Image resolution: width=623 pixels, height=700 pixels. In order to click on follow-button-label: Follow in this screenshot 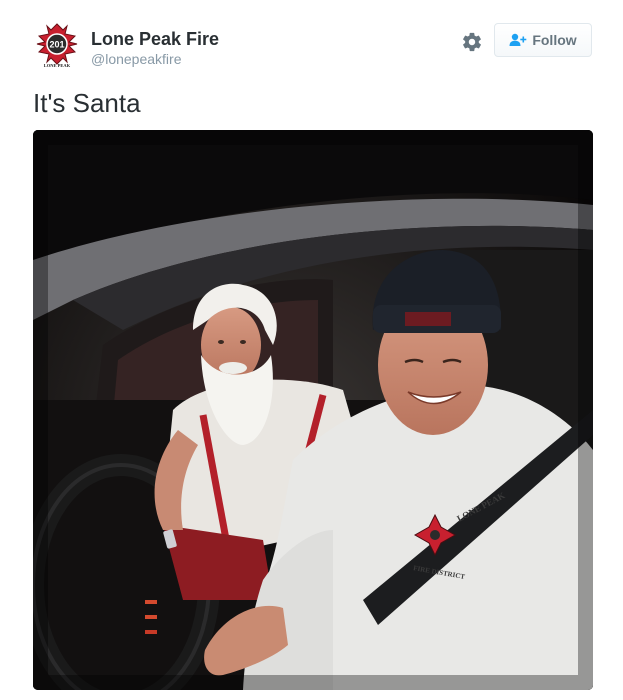, I will do `click(554, 40)`.